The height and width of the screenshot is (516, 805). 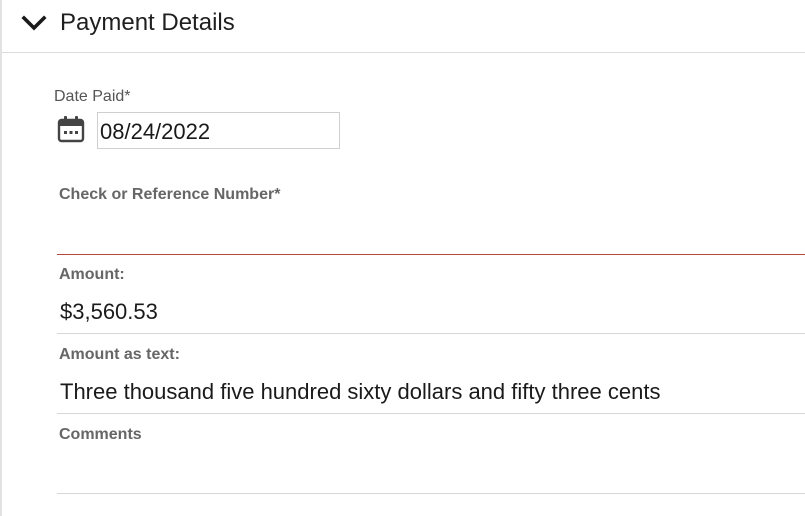 What do you see at coordinates (119, 354) in the screenshot?
I see `amount-text-label: Amount as text:` at bounding box center [119, 354].